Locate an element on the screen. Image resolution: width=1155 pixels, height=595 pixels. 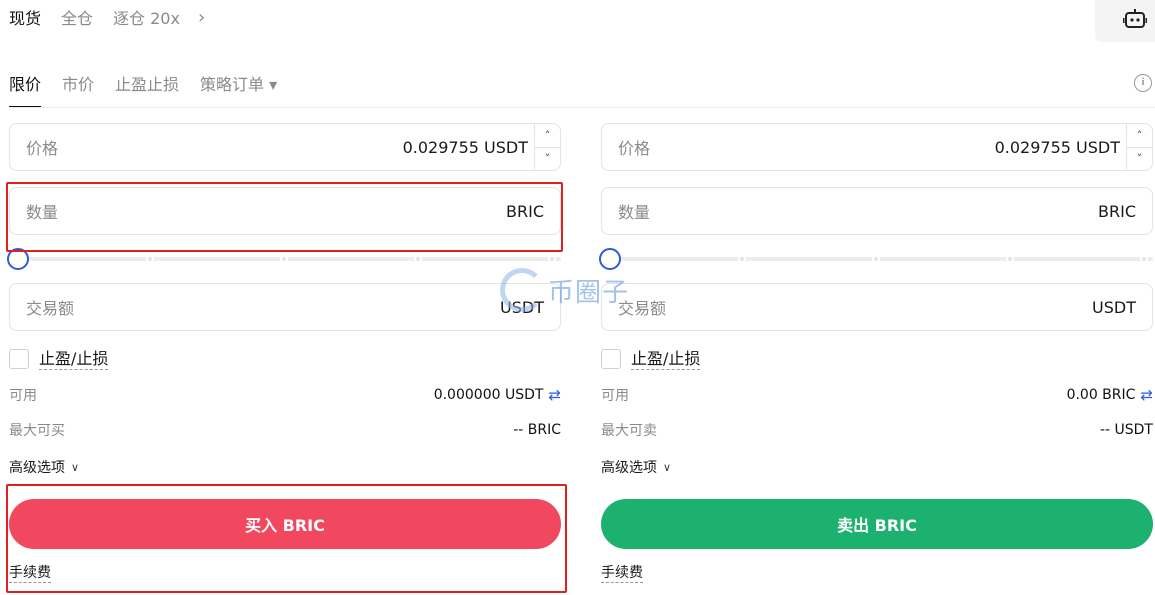
tab-market: 市价 is located at coordinates (78, 87).